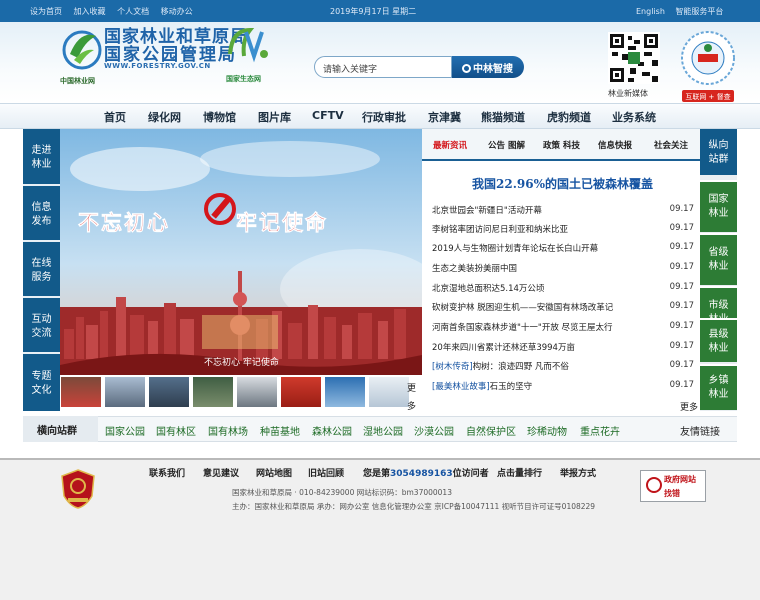  What do you see at coordinates (164, 117) in the screenshot?
I see `nav-item-greening: 绿化网` at bounding box center [164, 117].